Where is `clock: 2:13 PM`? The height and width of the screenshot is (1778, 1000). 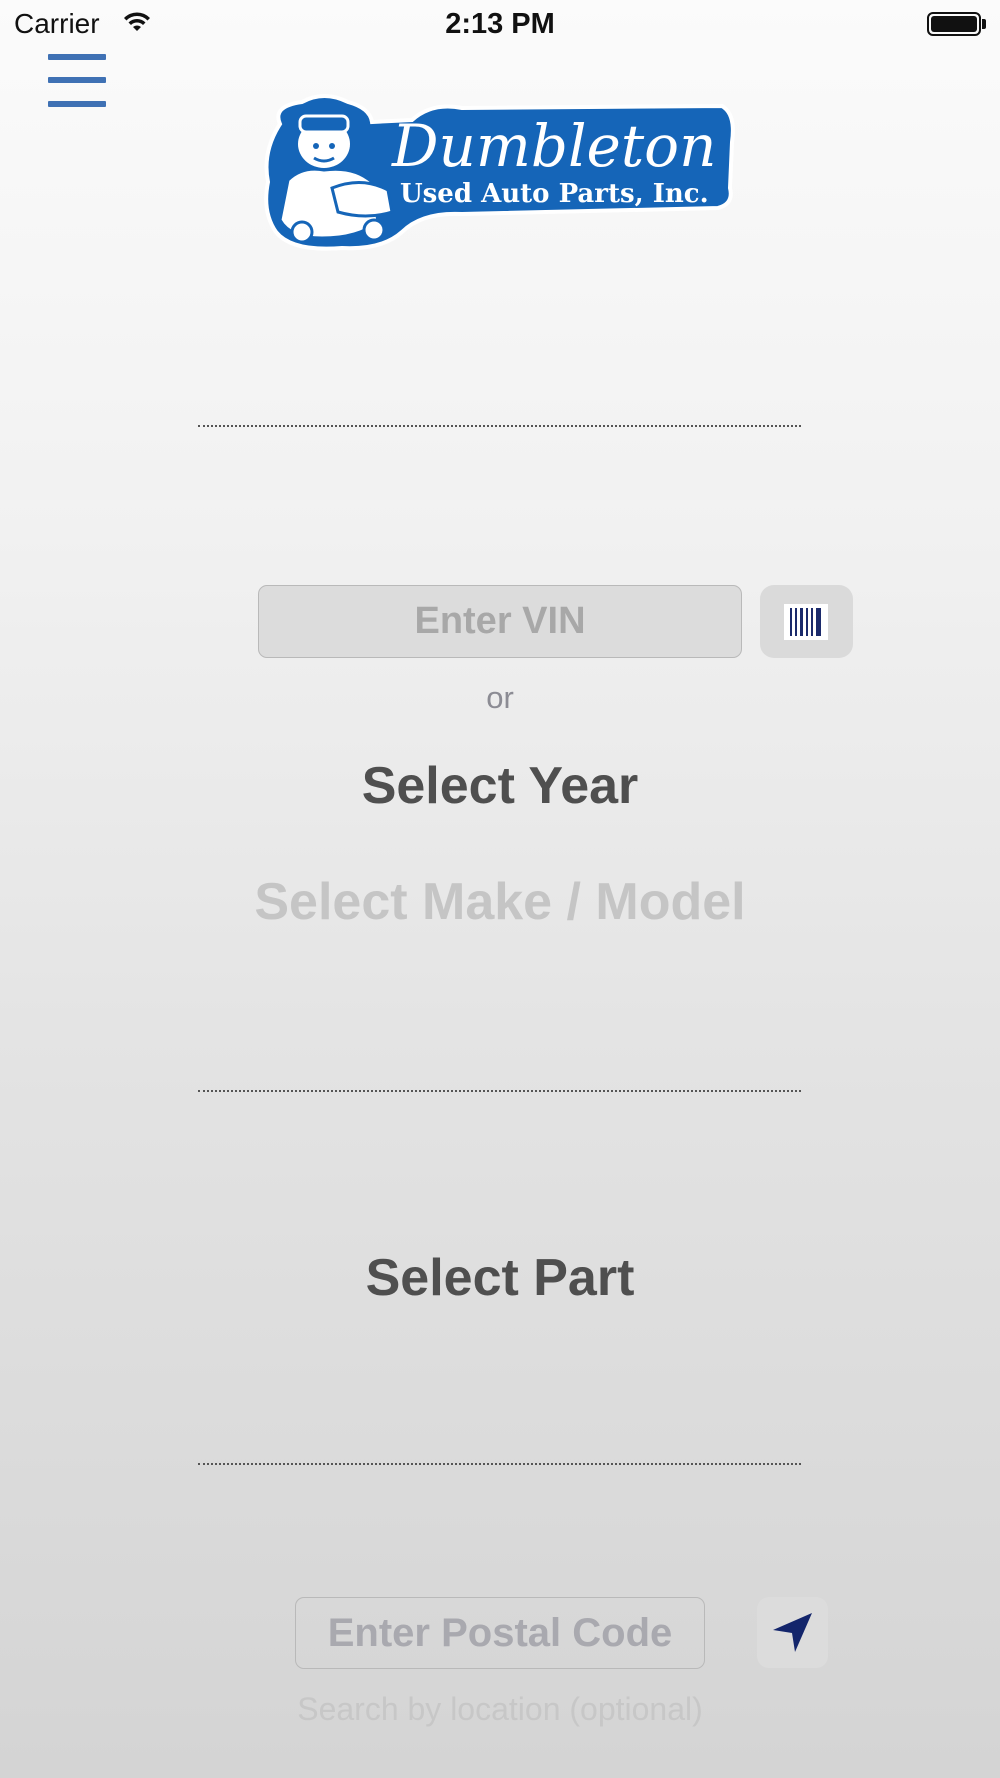 clock: 2:13 PM is located at coordinates (500, 24).